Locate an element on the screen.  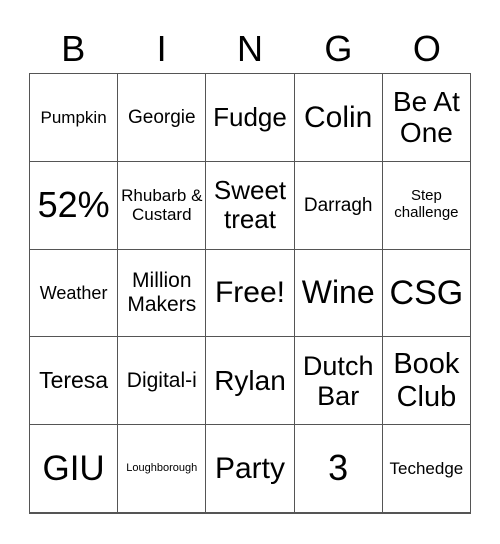
bingo-cell: Rylan is located at coordinates (250, 381).